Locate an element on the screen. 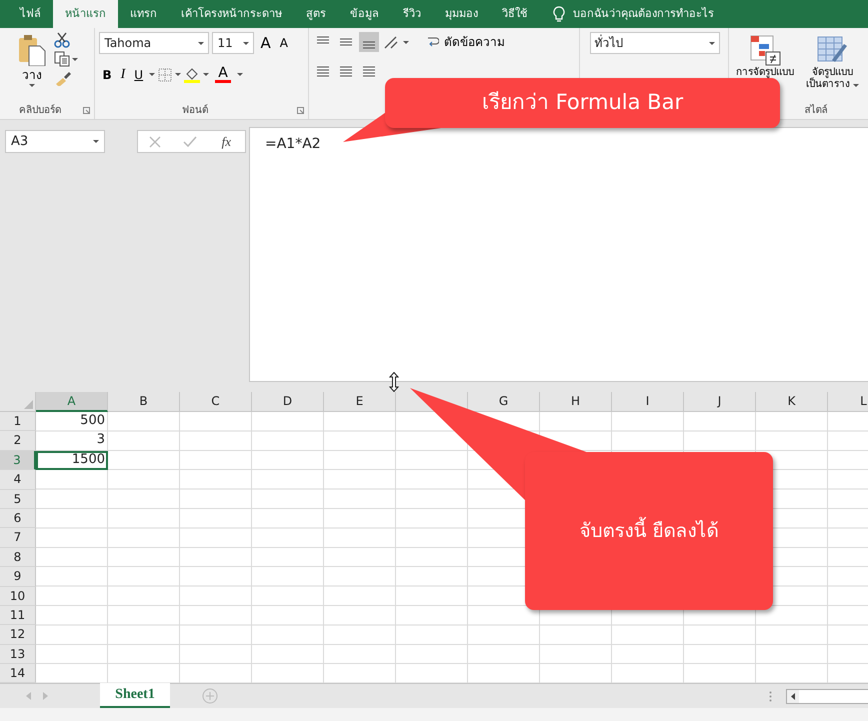  ribbon-tab: วิธีใช้ is located at coordinates (514, 14).